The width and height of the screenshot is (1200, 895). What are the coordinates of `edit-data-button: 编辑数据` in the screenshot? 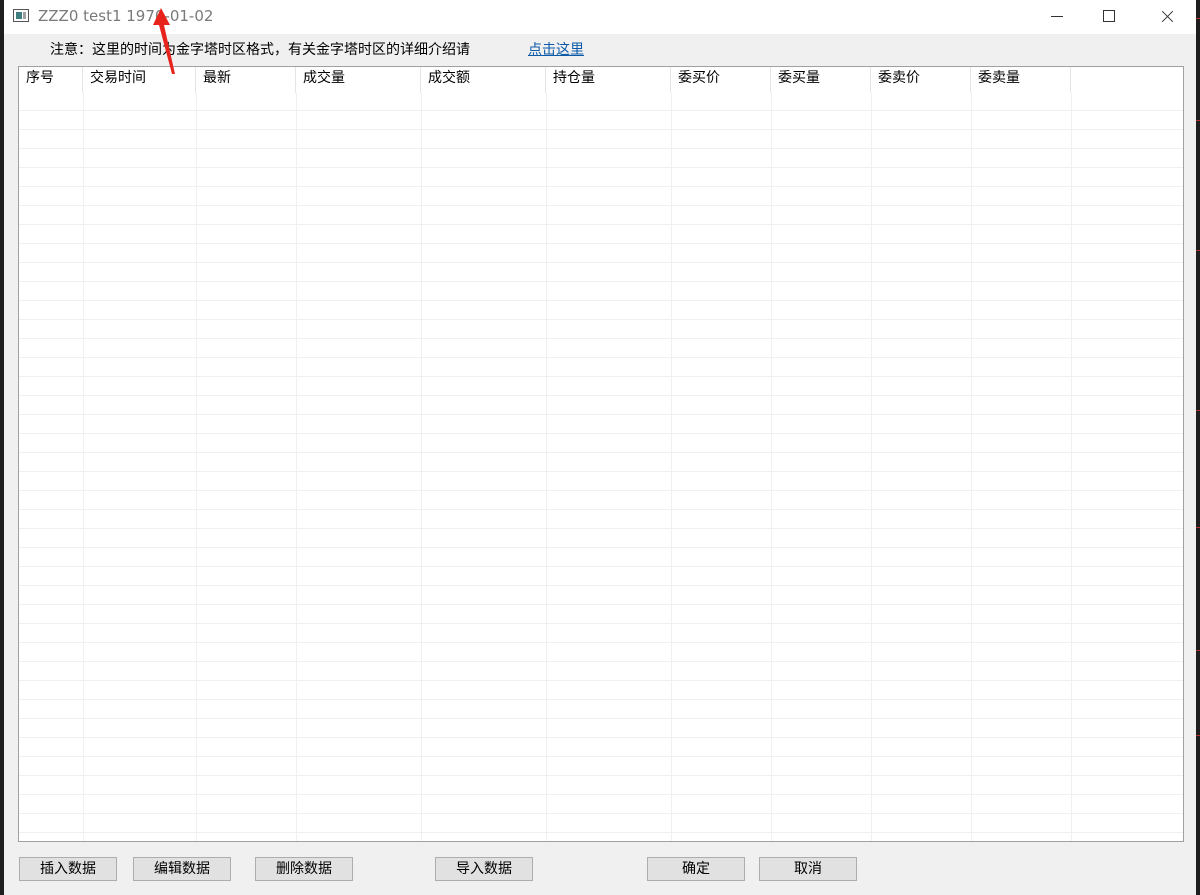 It's located at (182, 869).